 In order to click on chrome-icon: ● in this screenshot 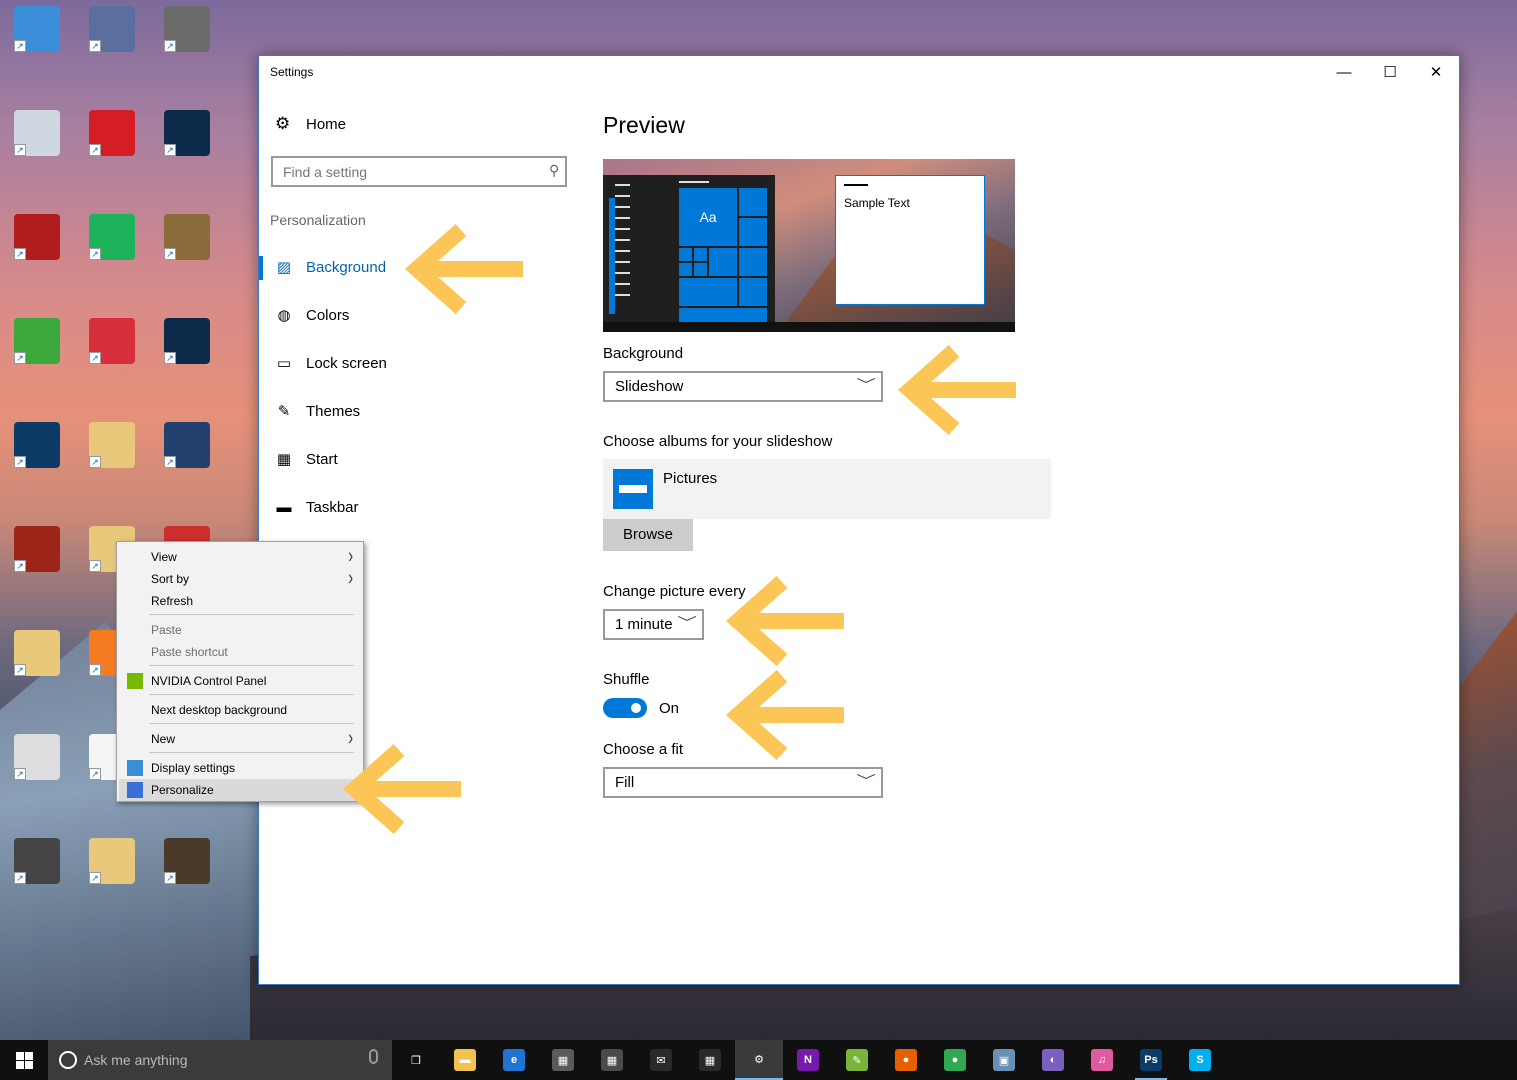, I will do `click(955, 1060)`.